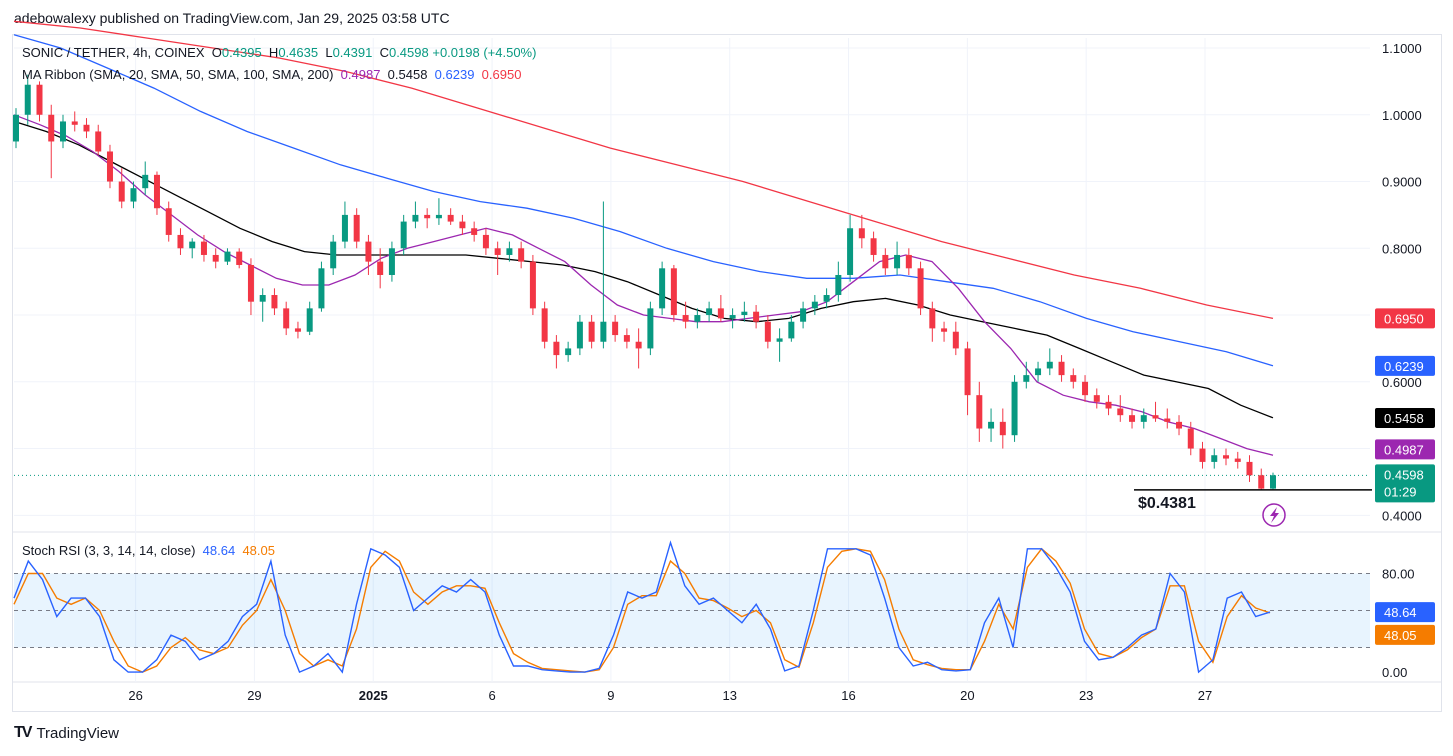 This screenshot has height=756, width=1453. What do you see at coordinates (1404, 418) in the screenshot?
I see `price-axis-label-text: 0.5458` at bounding box center [1404, 418].